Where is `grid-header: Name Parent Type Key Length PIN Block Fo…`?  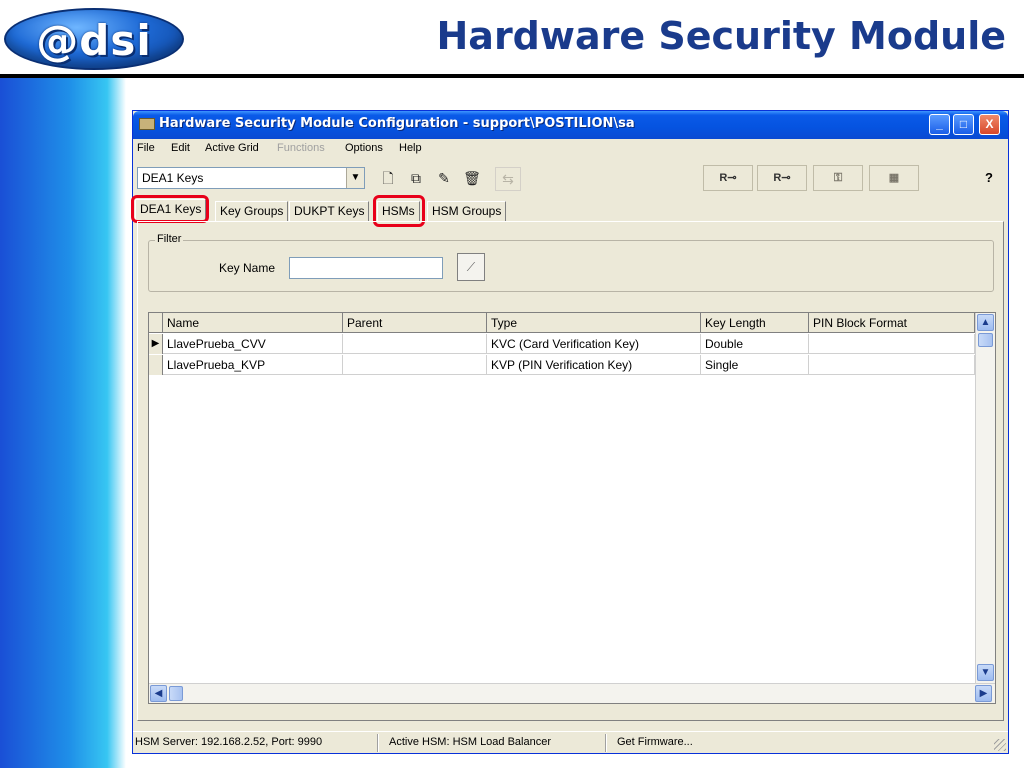 grid-header: Name Parent Type Key Length PIN Block Fo… is located at coordinates (562, 323).